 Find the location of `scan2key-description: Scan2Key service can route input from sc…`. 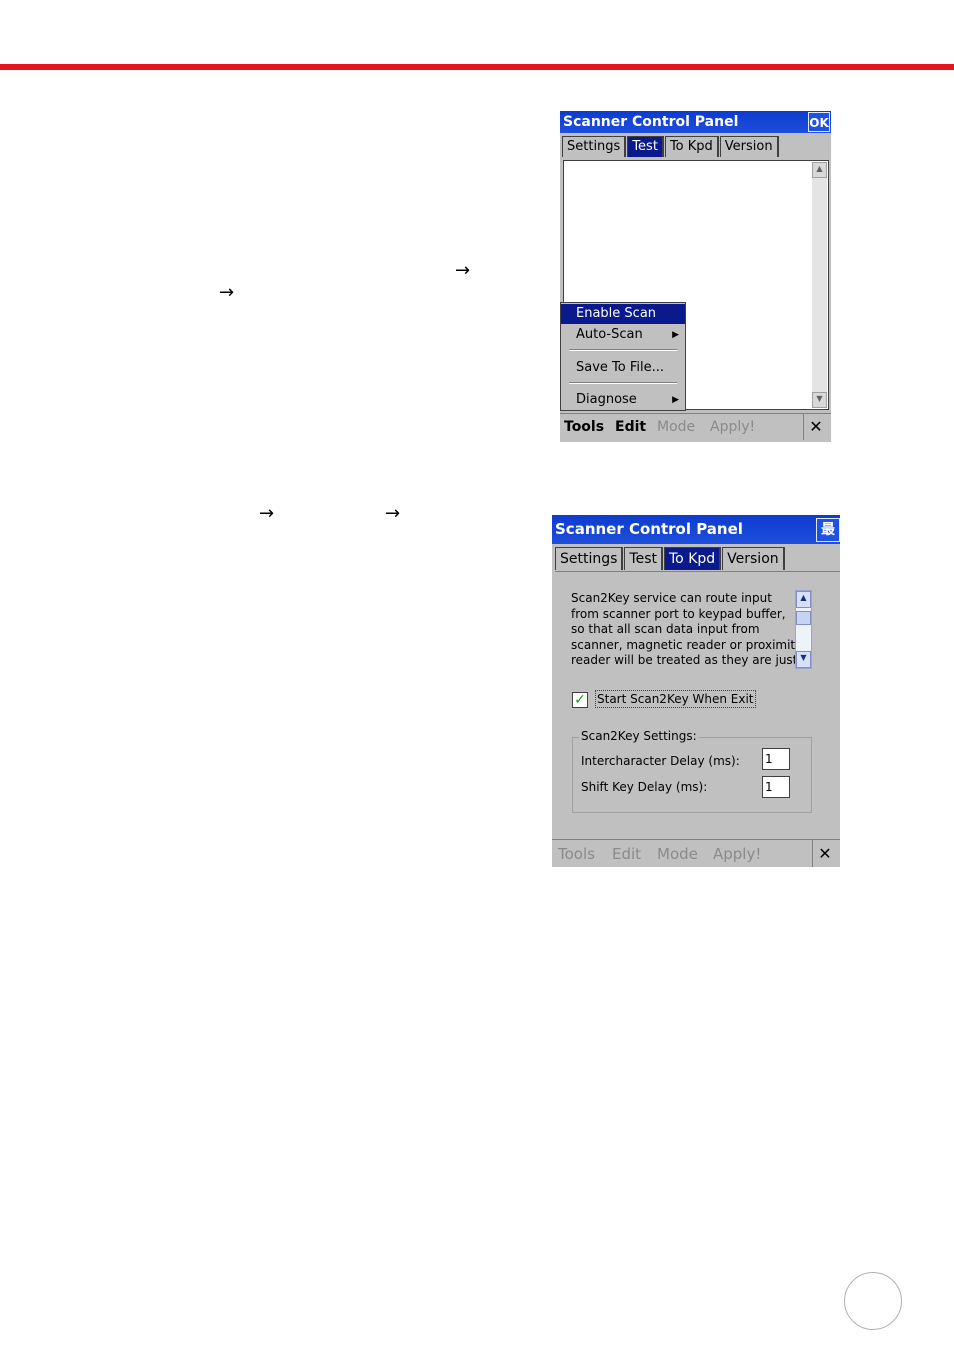

scan2key-description: Scan2Key service can route input from sc… is located at coordinates (687, 629).